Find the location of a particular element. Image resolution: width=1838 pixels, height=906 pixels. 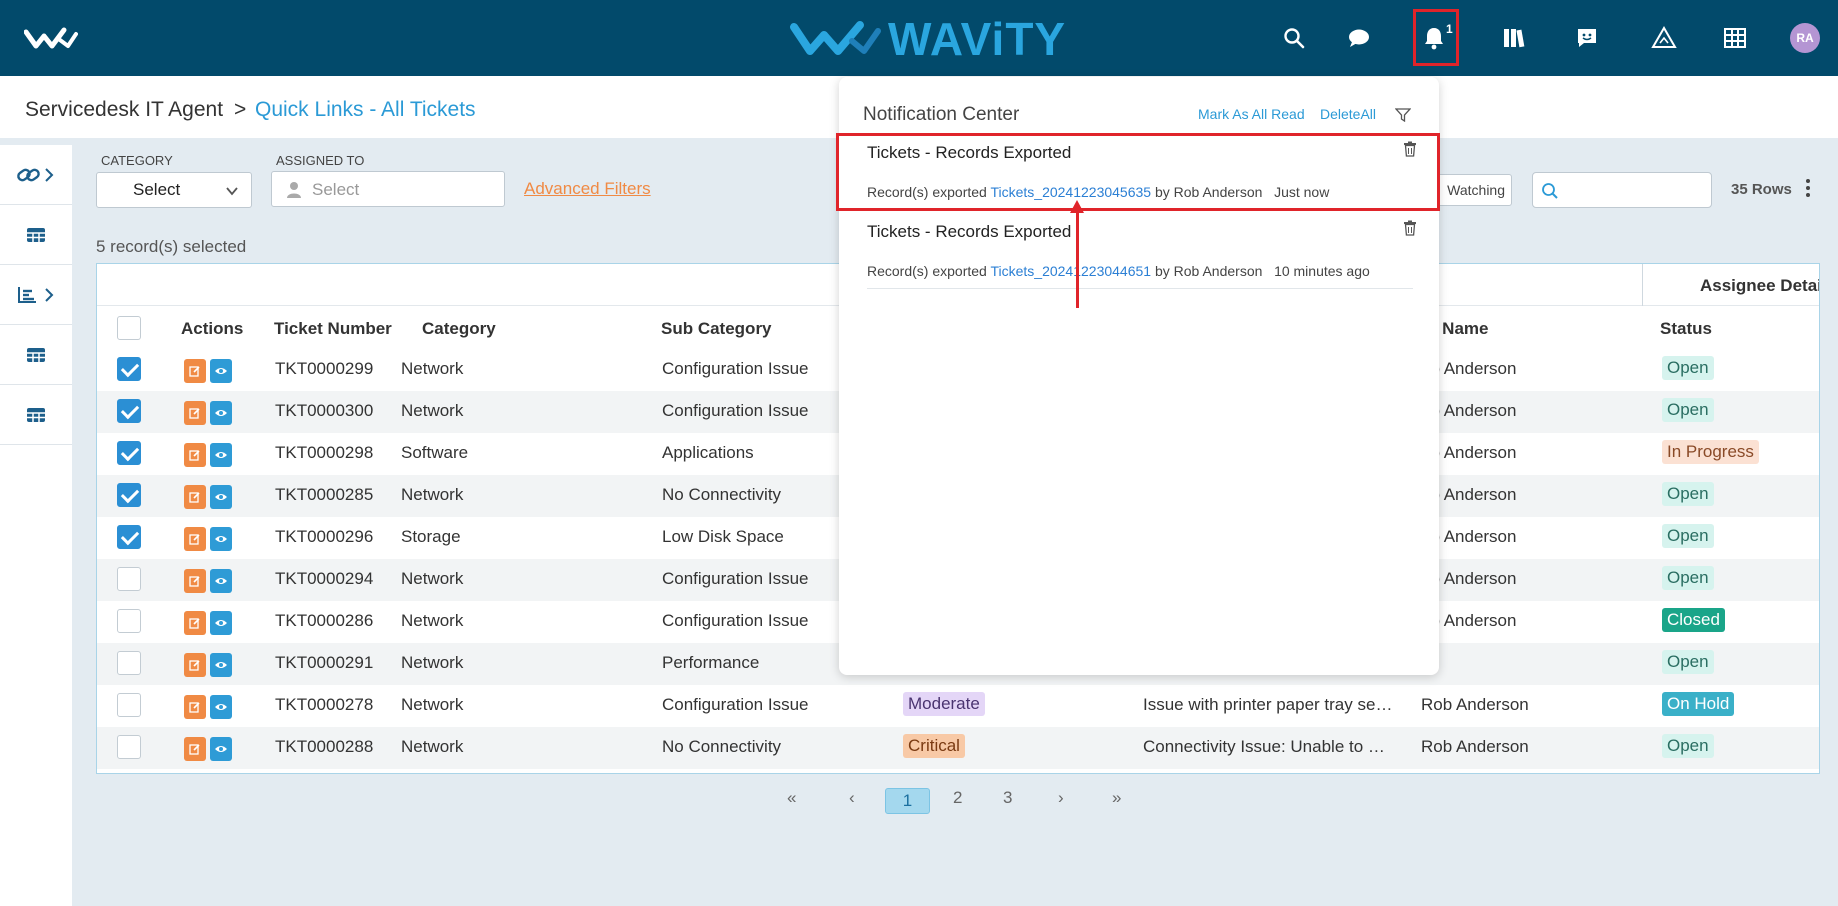

notification-2-file-link: Tickets_20241223044651 is located at coordinates (1070, 271).